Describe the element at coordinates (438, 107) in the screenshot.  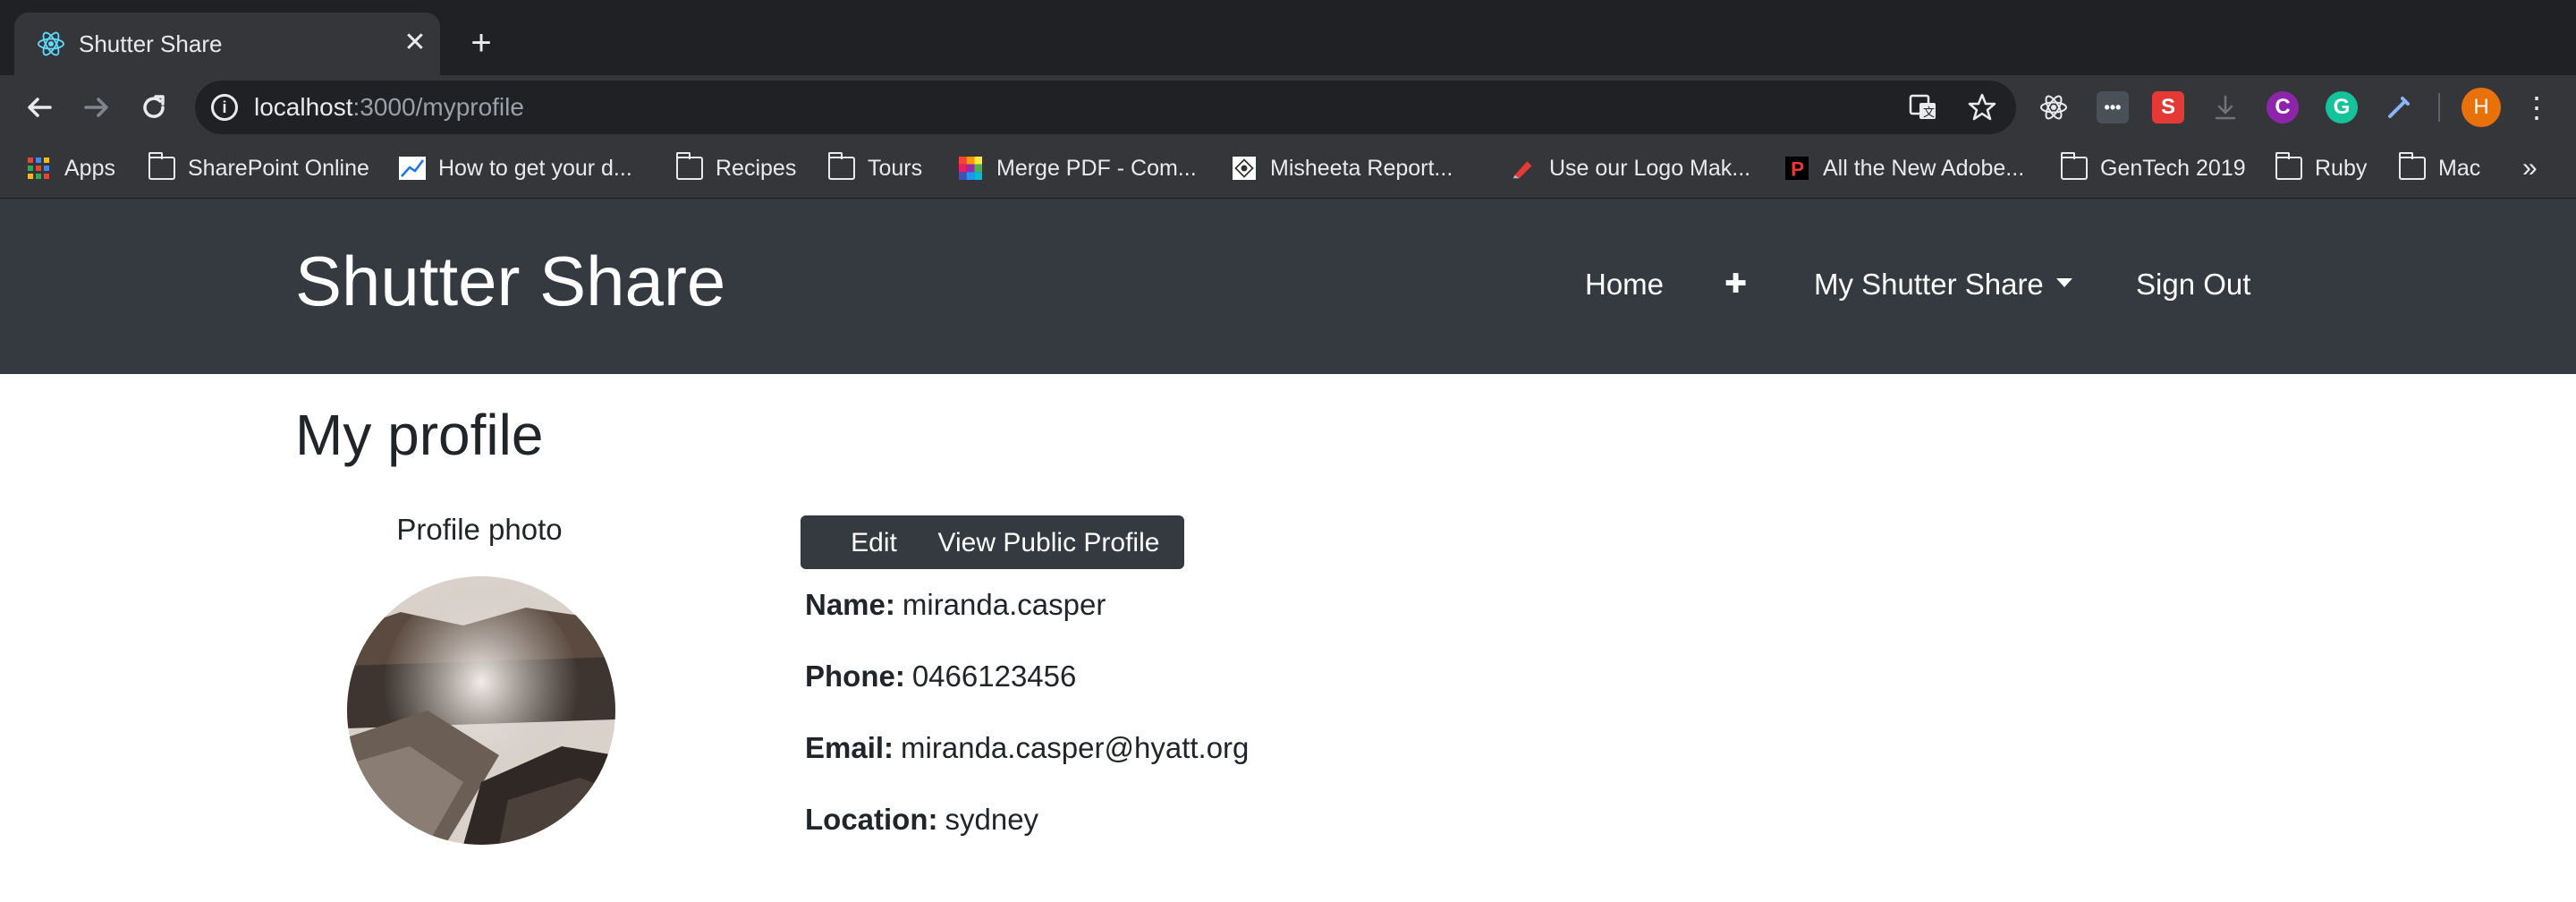
I see `url-path: :3000/myprofile` at that location.